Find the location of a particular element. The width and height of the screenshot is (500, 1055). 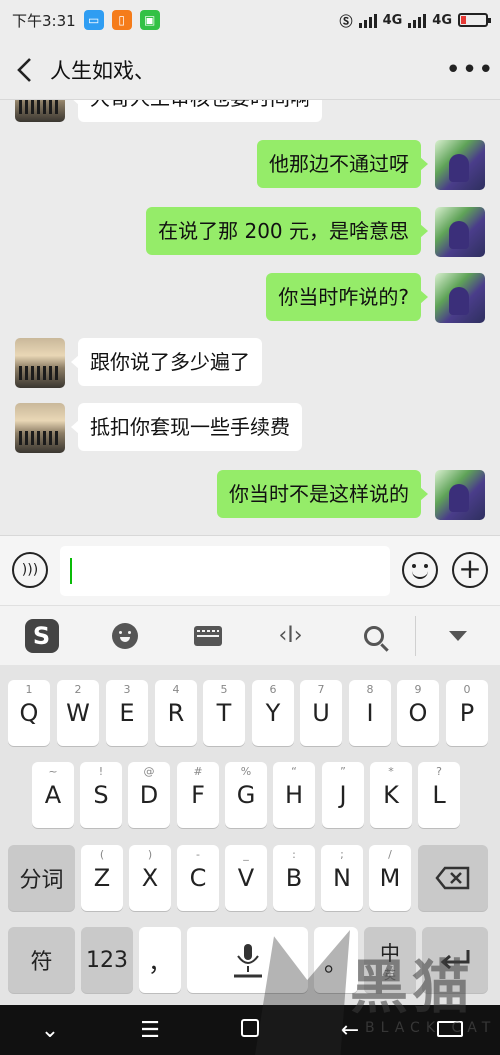

home-icon is located at coordinates (250, 1027).